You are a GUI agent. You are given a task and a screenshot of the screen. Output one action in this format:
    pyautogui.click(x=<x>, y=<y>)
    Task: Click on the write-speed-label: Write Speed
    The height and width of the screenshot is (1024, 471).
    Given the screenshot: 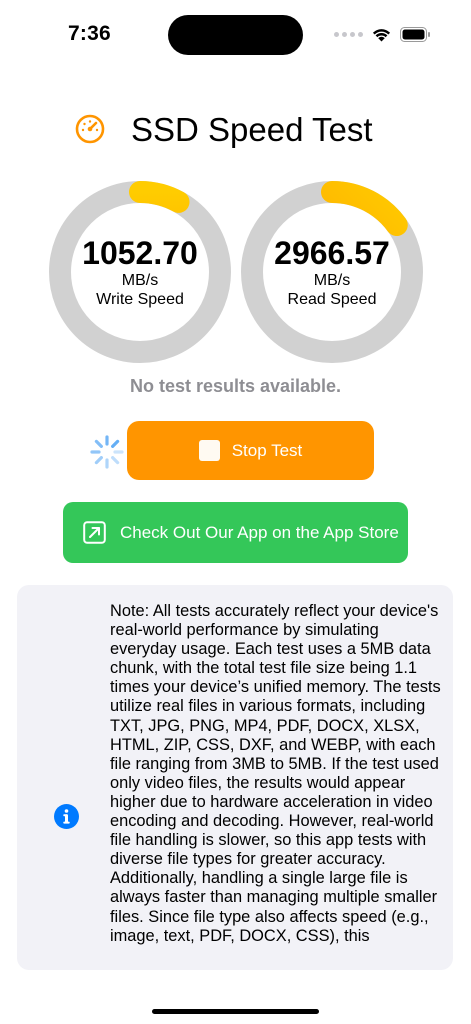 What is the action you would take?
    pyautogui.click(x=140, y=299)
    